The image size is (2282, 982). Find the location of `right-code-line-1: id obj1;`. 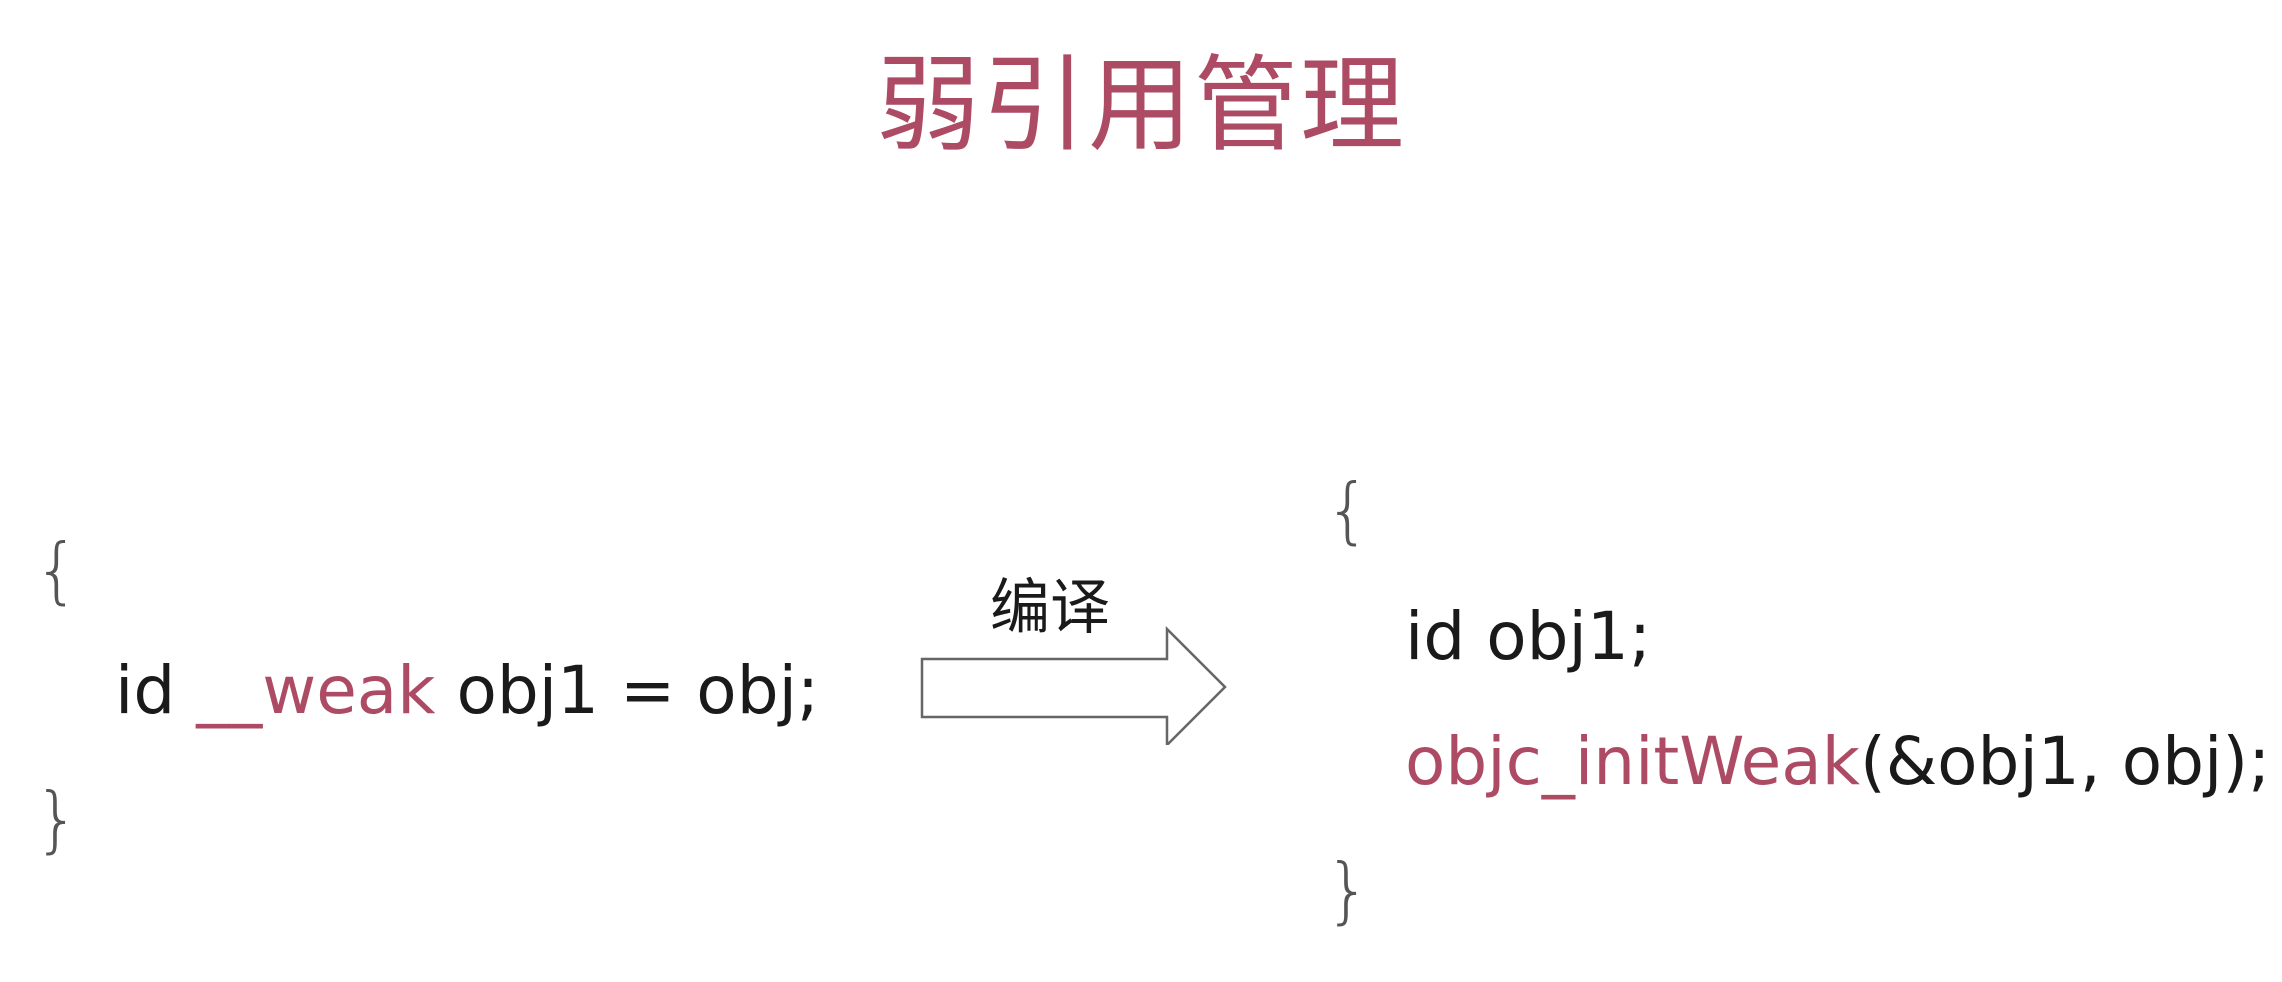

right-code-line-1: id obj1; is located at coordinates (1528, 636).